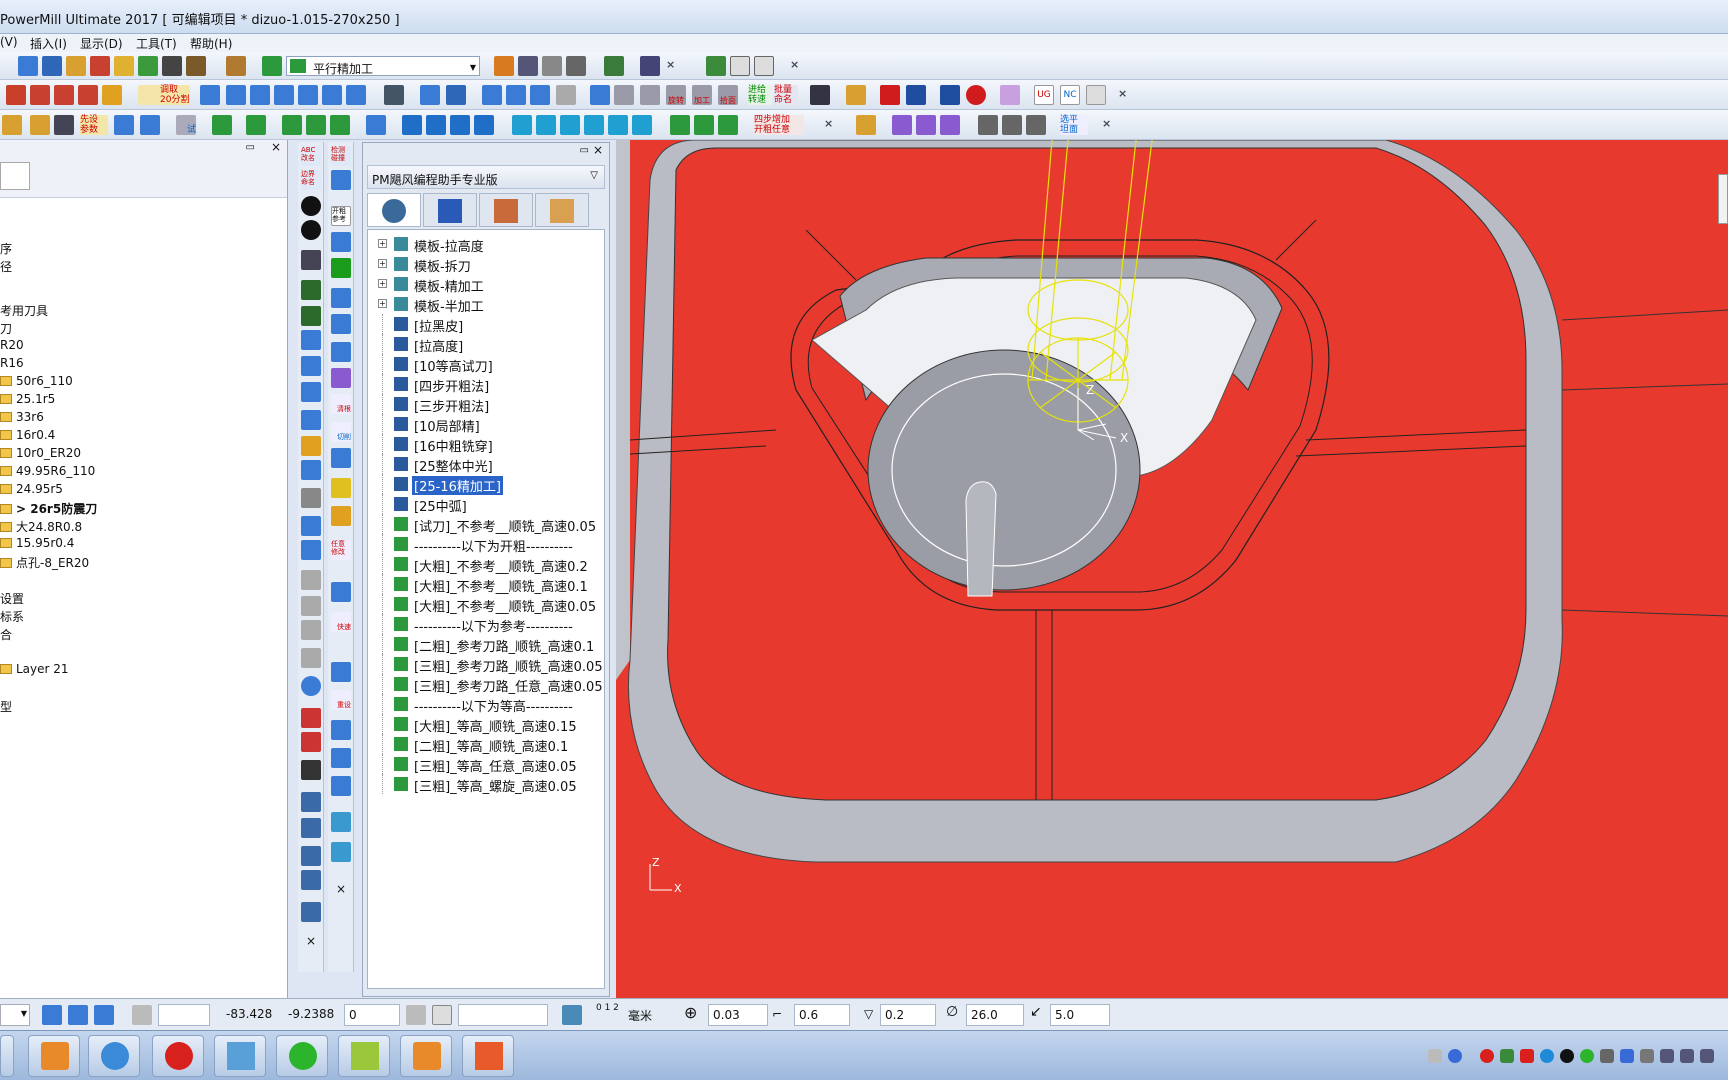 The height and width of the screenshot is (1080, 1728). I want to click on view-wire-icon, so click(988, 125).